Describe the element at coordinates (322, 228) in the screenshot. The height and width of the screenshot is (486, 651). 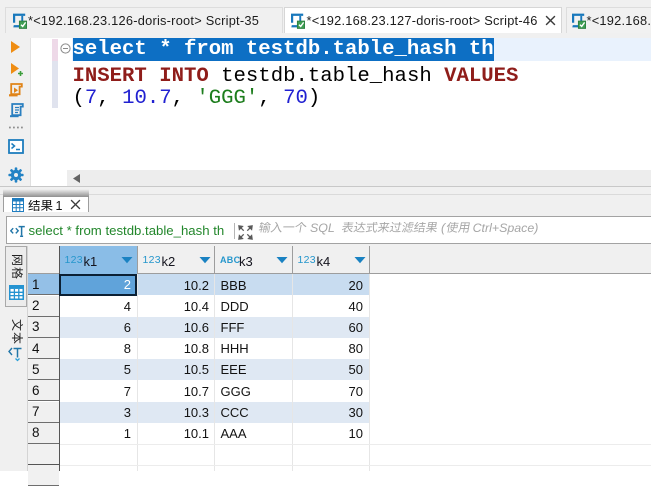
I see `svg-text: SQL` at that location.